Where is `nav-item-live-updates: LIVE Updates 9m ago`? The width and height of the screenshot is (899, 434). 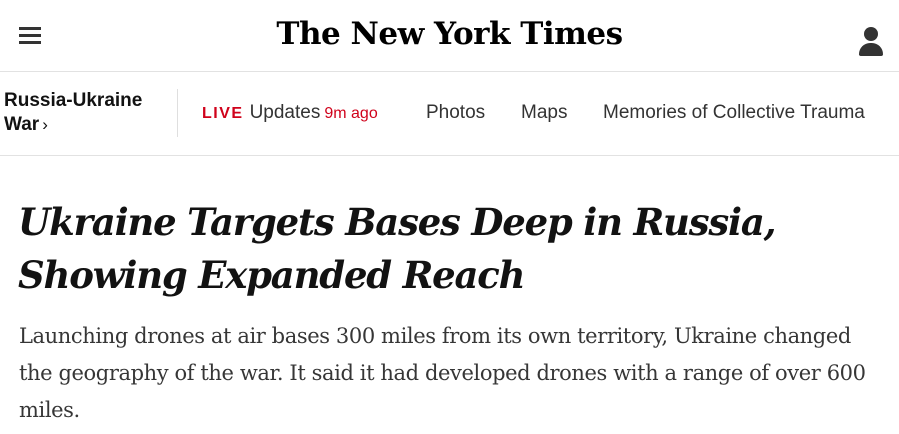
nav-item-live-updates: LIVE Updates 9m ago is located at coordinates (290, 113).